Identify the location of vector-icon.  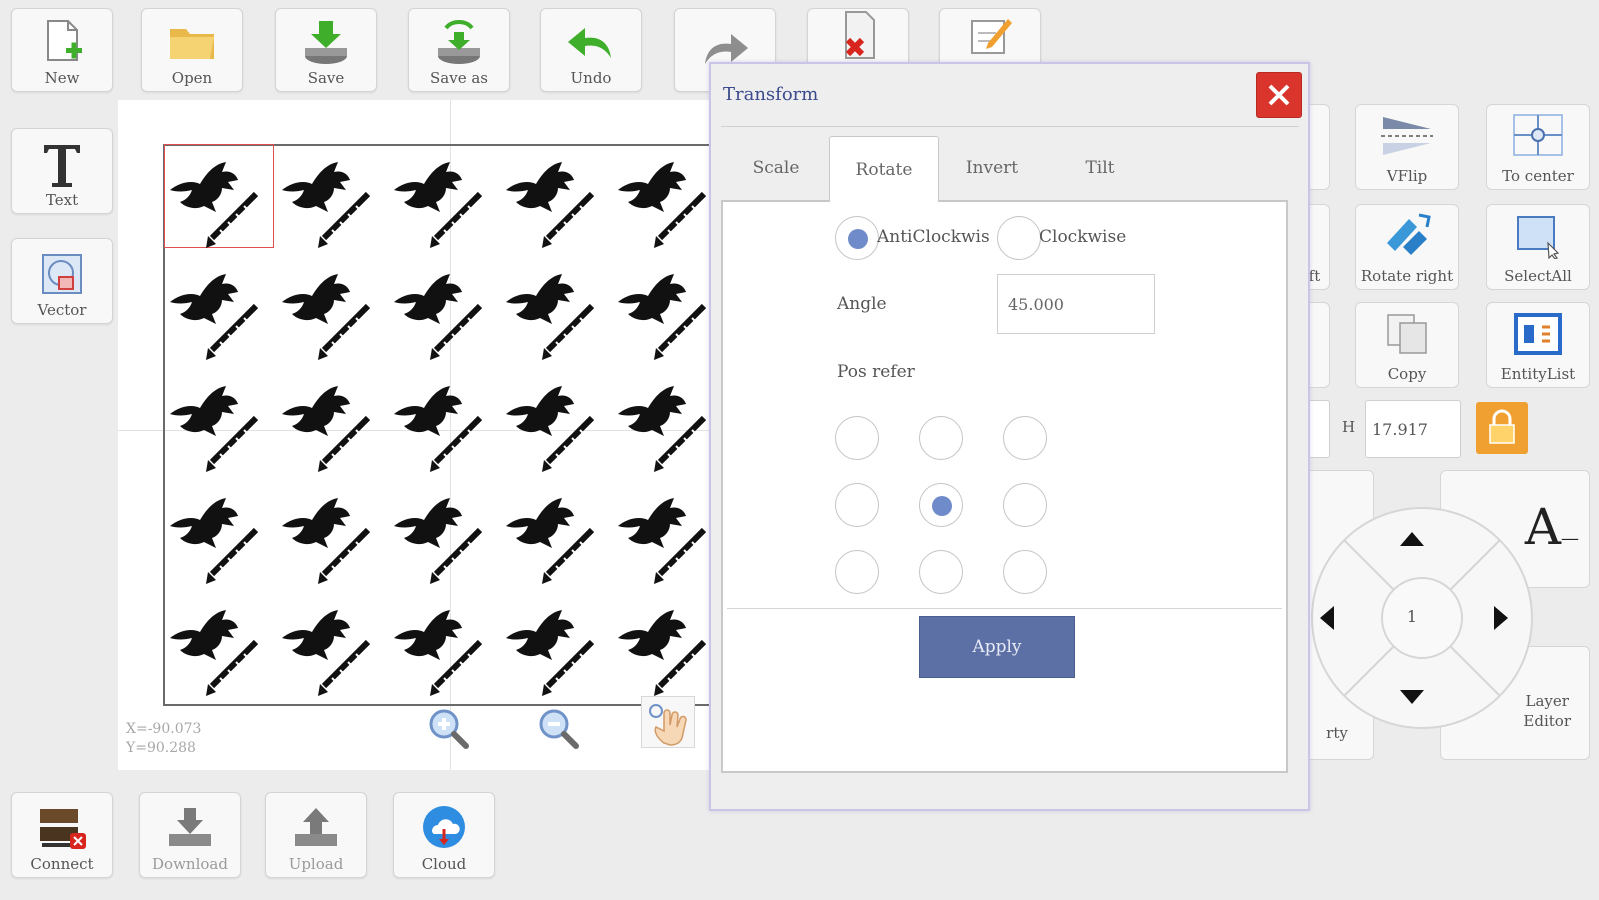
(62, 274).